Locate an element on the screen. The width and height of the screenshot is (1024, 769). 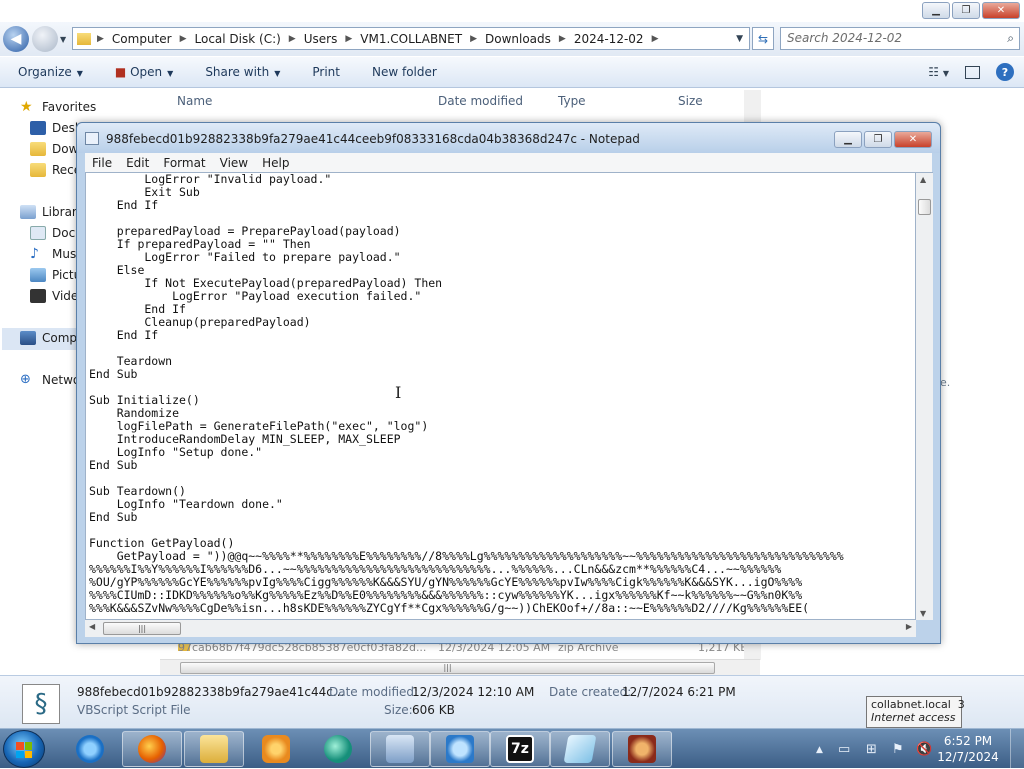
menu-help: Help is located at coordinates (275, 163).